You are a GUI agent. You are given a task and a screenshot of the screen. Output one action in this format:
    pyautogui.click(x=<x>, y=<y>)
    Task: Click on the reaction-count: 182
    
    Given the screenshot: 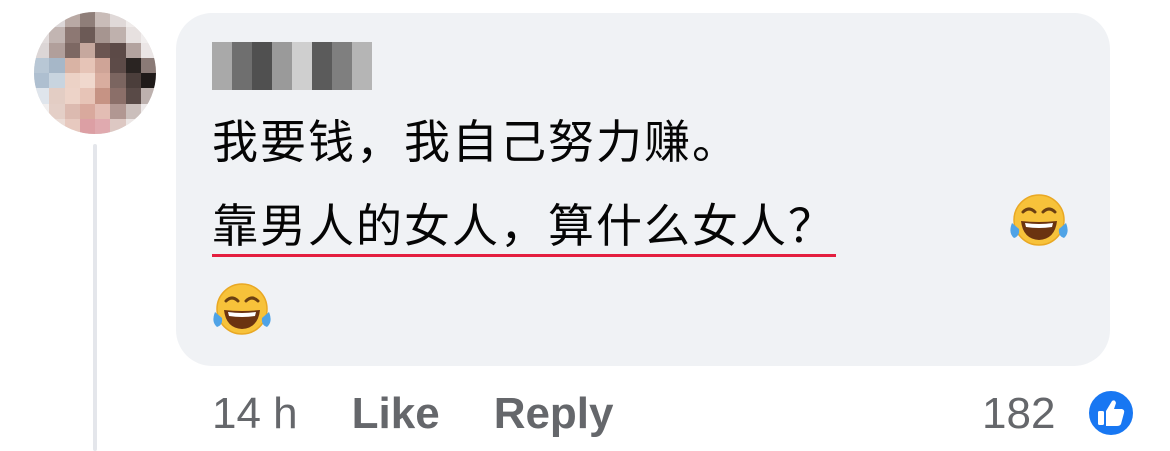 What is the action you would take?
    pyautogui.click(x=1018, y=414)
    